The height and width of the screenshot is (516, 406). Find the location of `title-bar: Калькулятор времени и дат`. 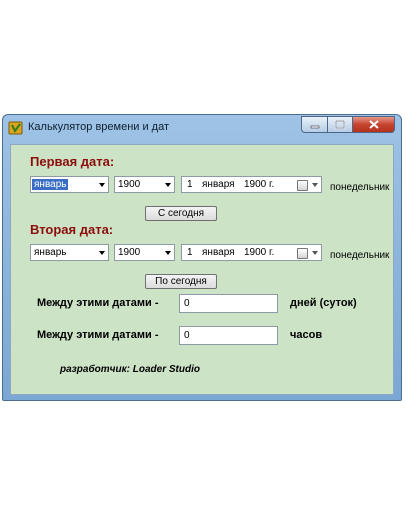

title-bar: Калькулятор времени и дат is located at coordinates (202, 128).